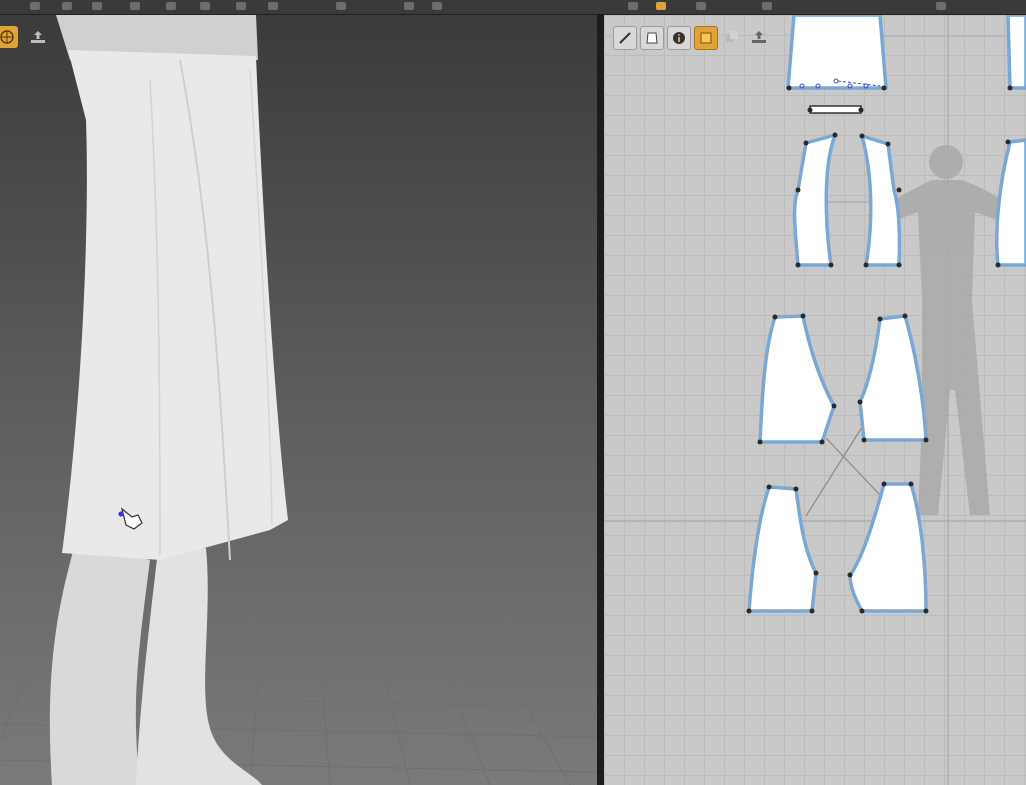 The height and width of the screenshot is (785, 1026). What do you see at coordinates (732, 37) in the screenshot?
I see `layout-icon` at bounding box center [732, 37].